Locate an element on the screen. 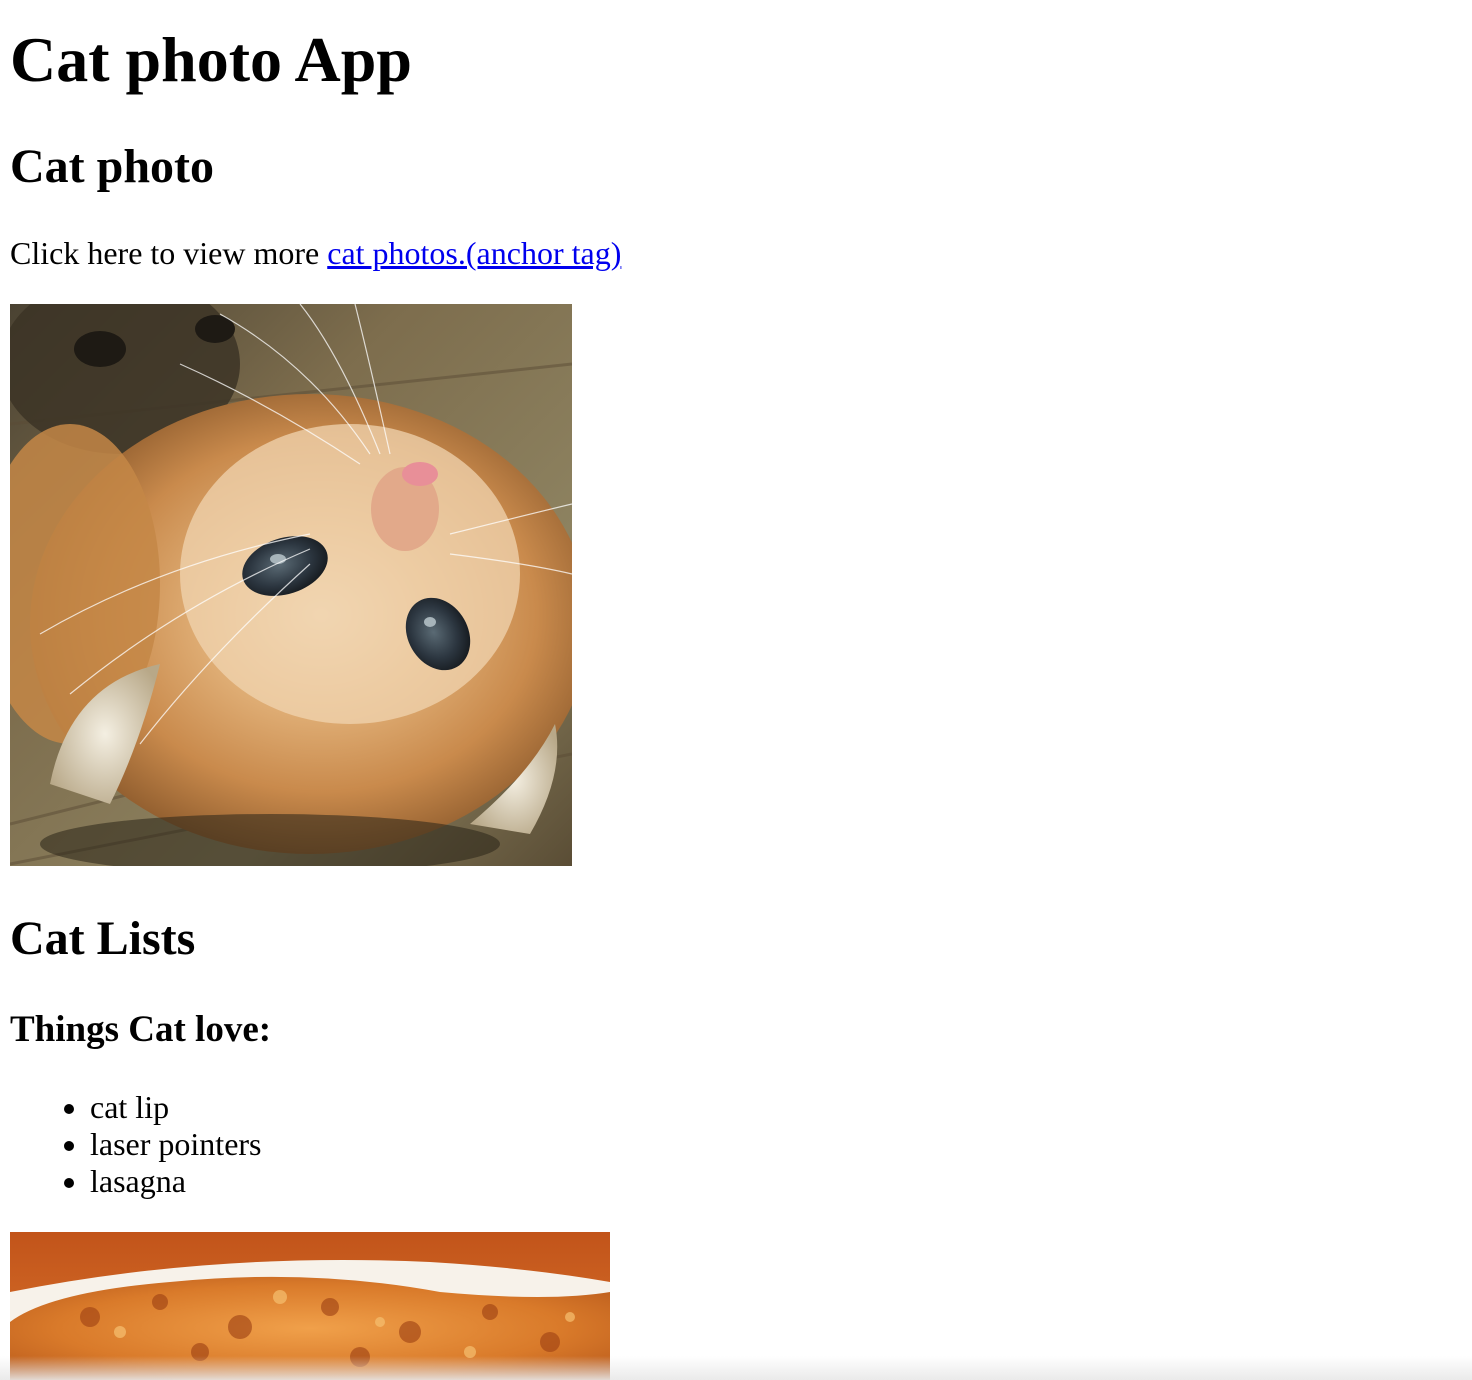 The height and width of the screenshot is (1380, 1472). cat-love-list: cat lip laser pointers lasagna is located at coordinates (136, 1144).